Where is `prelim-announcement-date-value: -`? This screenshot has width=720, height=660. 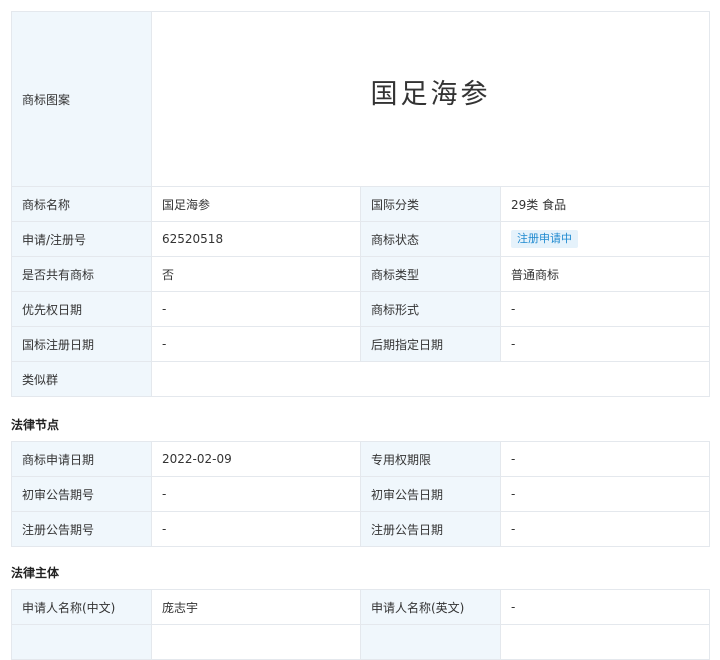
prelim-announcement-date-value: - is located at coordinates (605, 494).